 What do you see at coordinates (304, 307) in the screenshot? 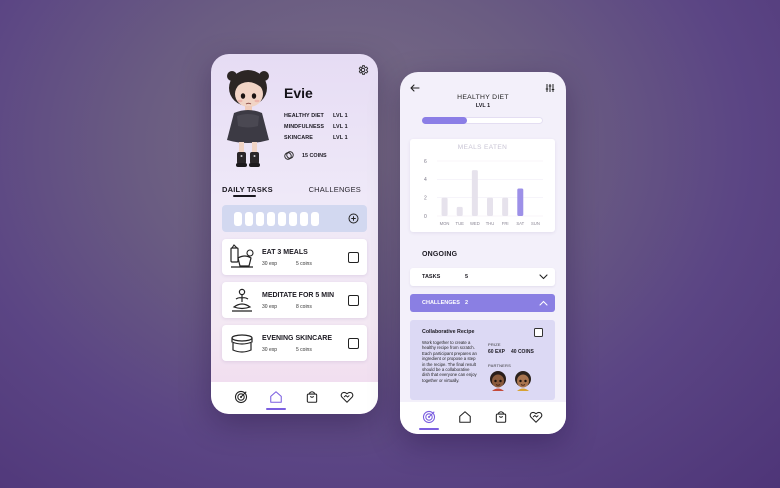
I see `task-coins: 8 coins` at bounding box center [304, 307].